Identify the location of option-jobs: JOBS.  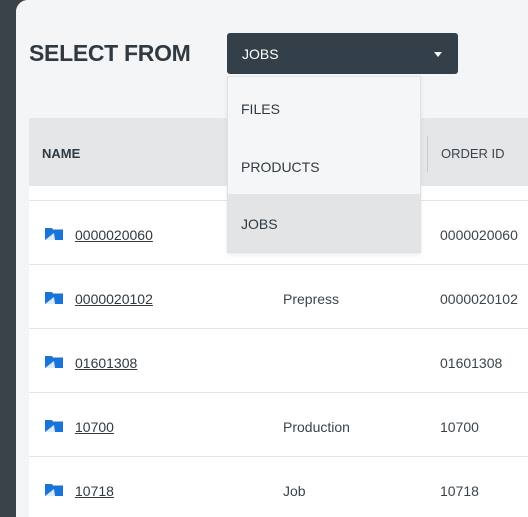
(324, 223).